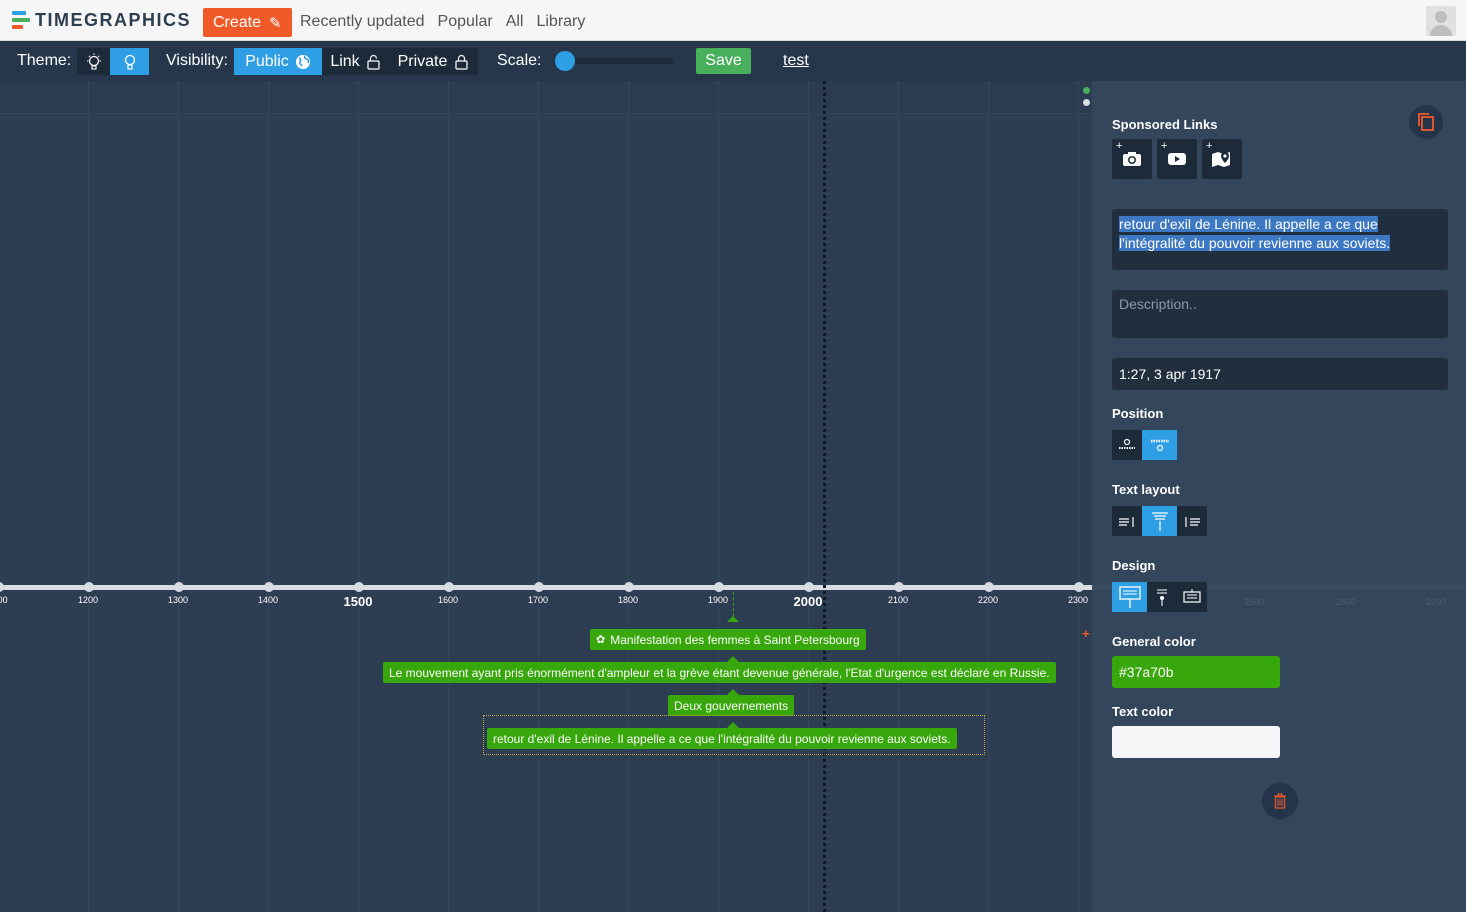  Describe the element at coordinates (1196, 672) in the screenshot. I see `general-color-input: #37a70b` at that location.